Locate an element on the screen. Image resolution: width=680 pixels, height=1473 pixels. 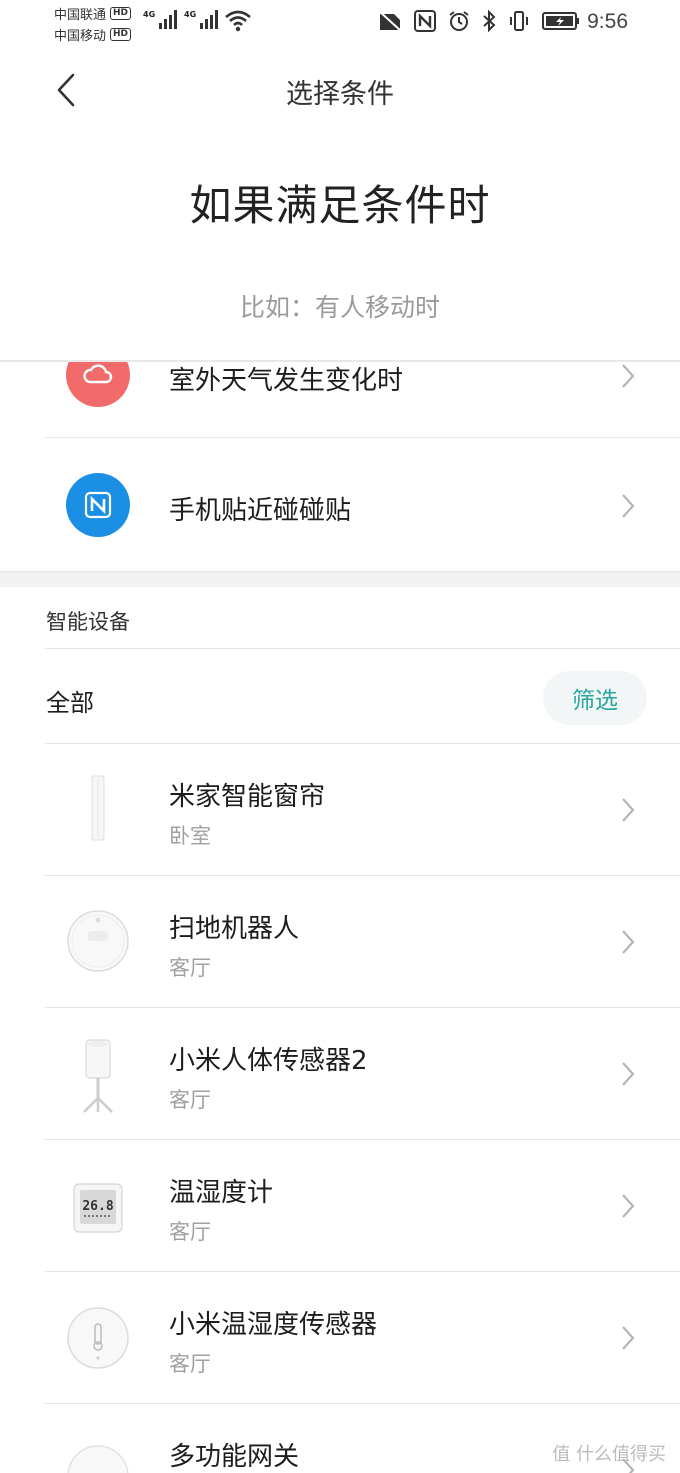
thermo-display-text: 26.8 is located at coordinates (97, 1206).